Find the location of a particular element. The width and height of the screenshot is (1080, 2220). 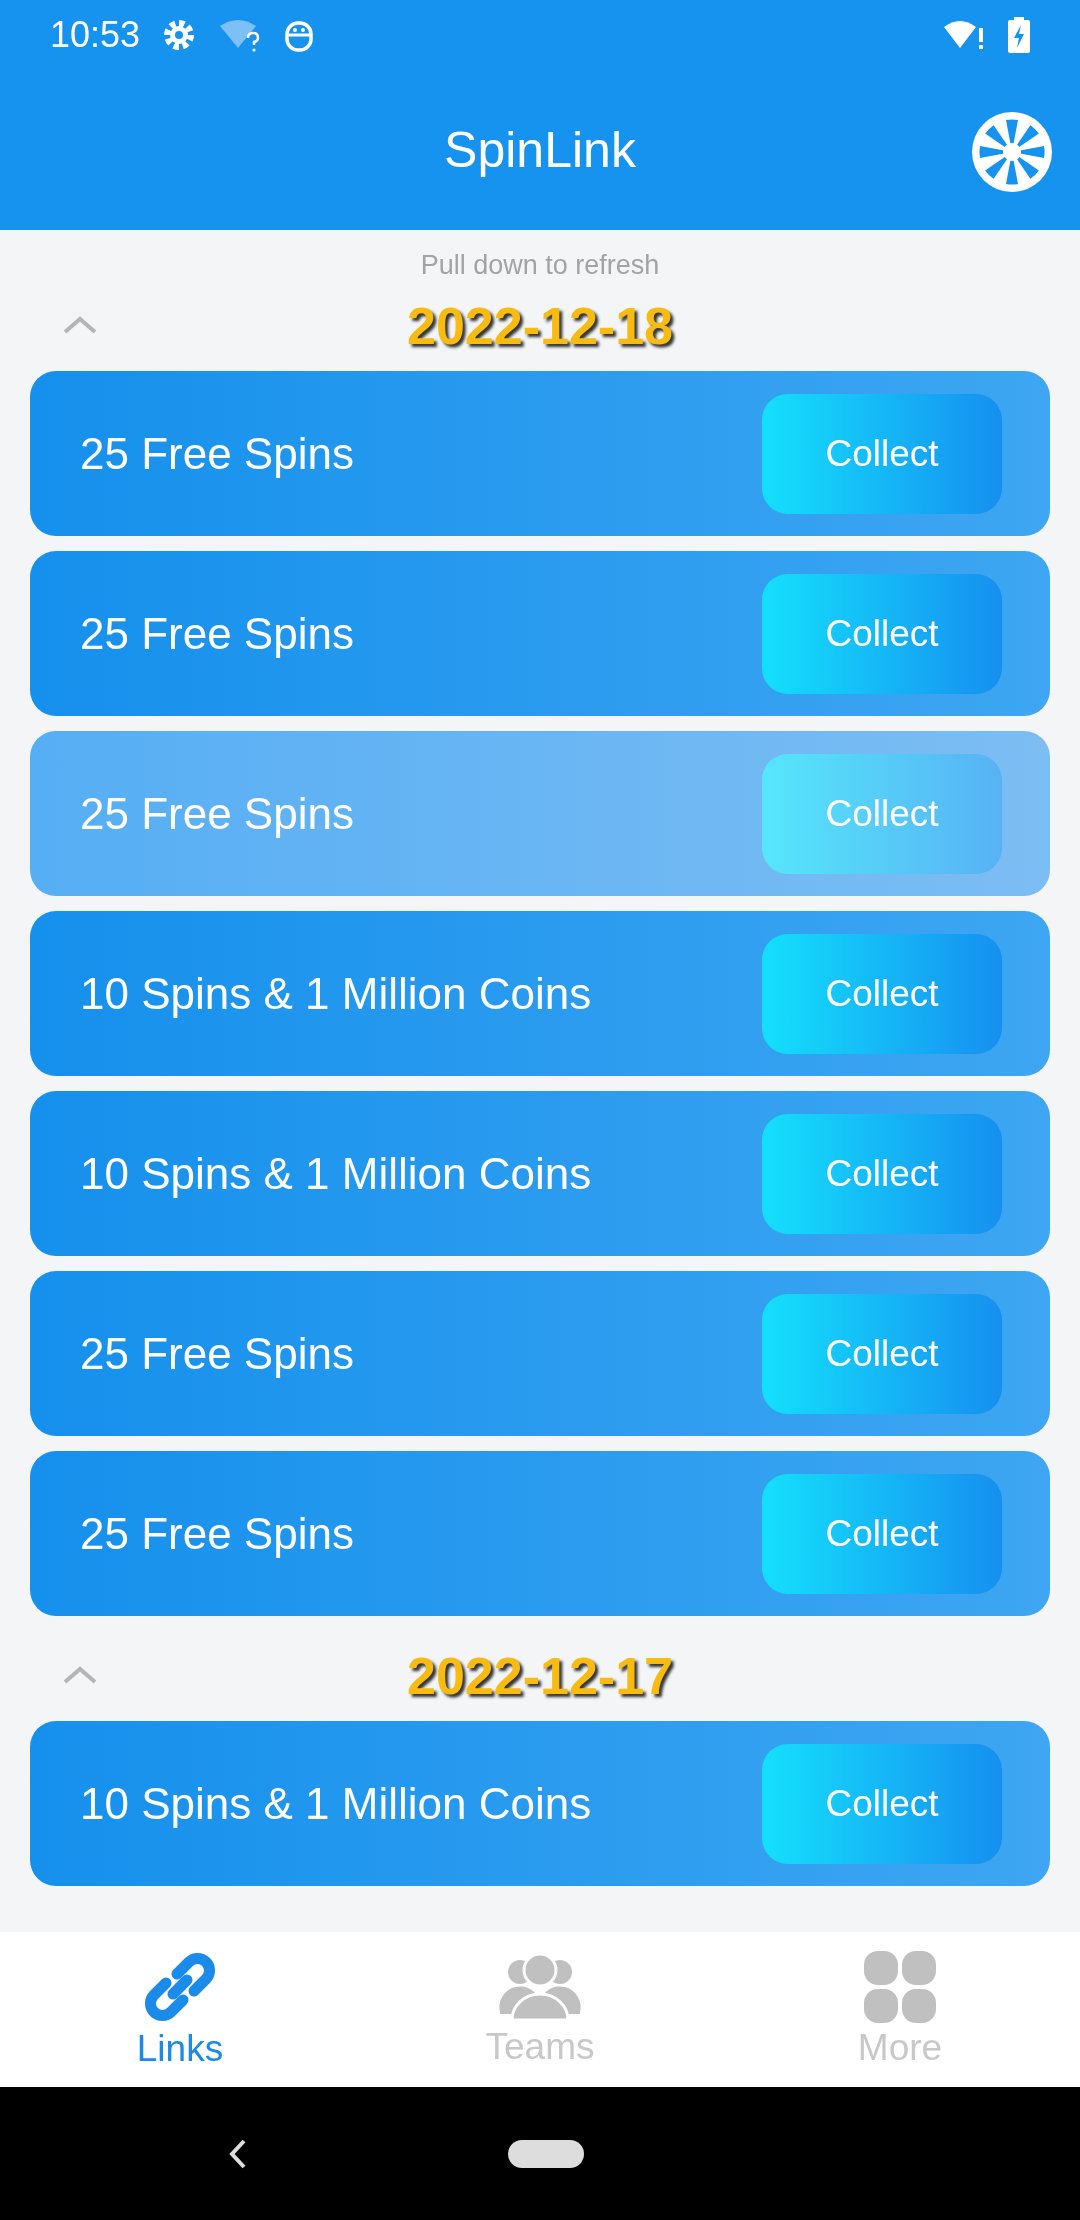

grid-icon is located at coordinates (900, 1986).